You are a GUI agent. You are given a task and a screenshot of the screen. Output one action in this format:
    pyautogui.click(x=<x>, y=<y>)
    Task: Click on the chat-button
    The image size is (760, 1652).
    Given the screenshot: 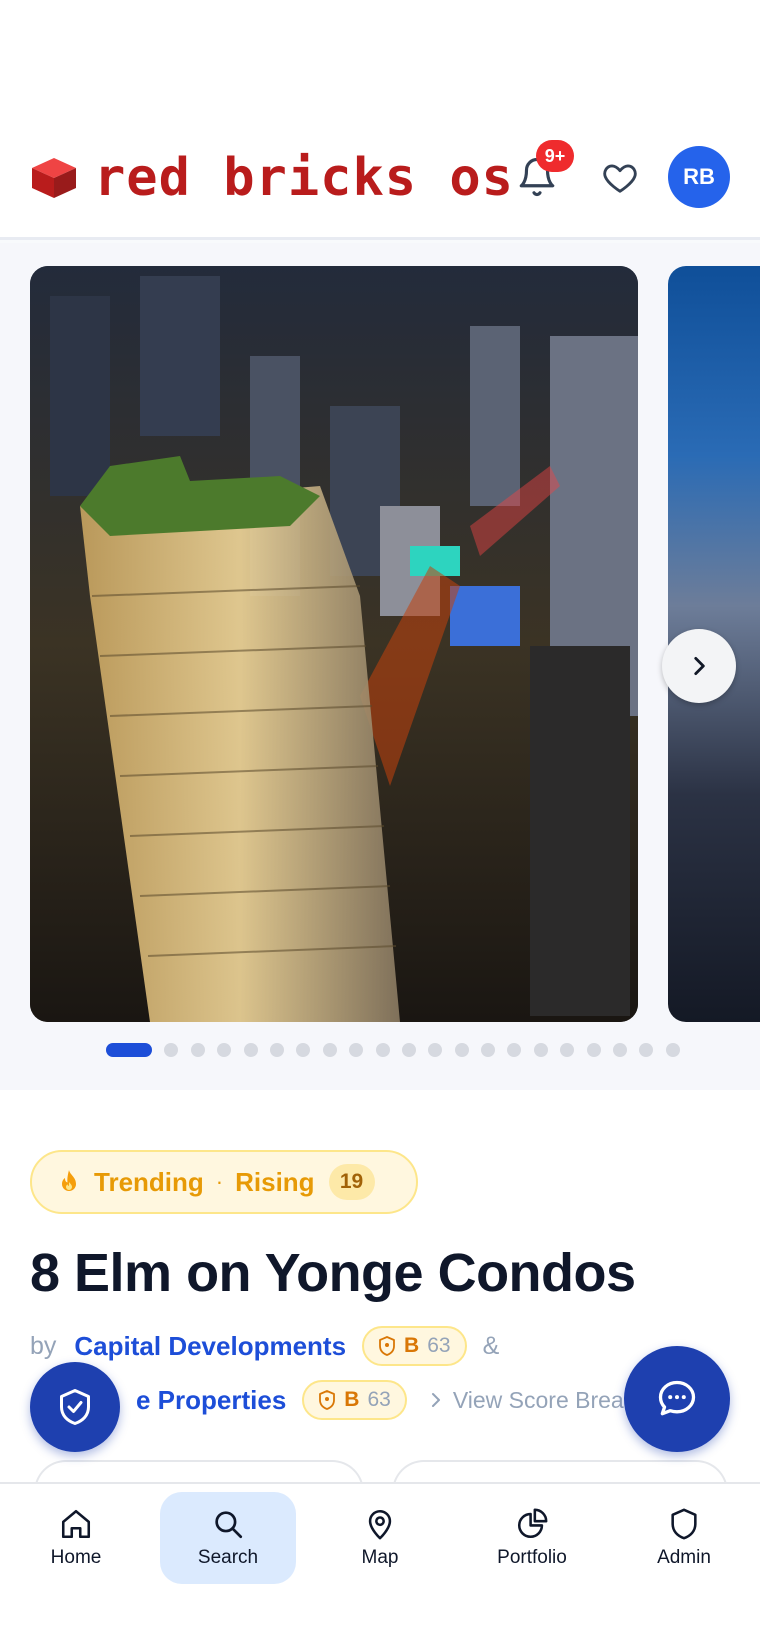 What is the action you would take?
    pyautogui.click(x=677, y=1399)
    